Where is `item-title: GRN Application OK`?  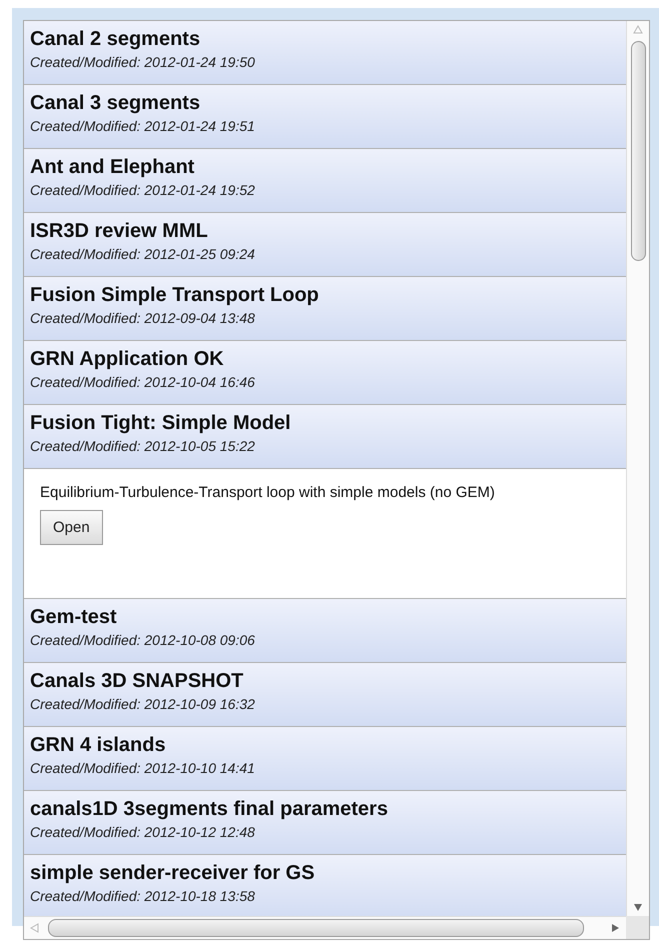
item-title: GRN Application OK is located at coordinates (127, 359).